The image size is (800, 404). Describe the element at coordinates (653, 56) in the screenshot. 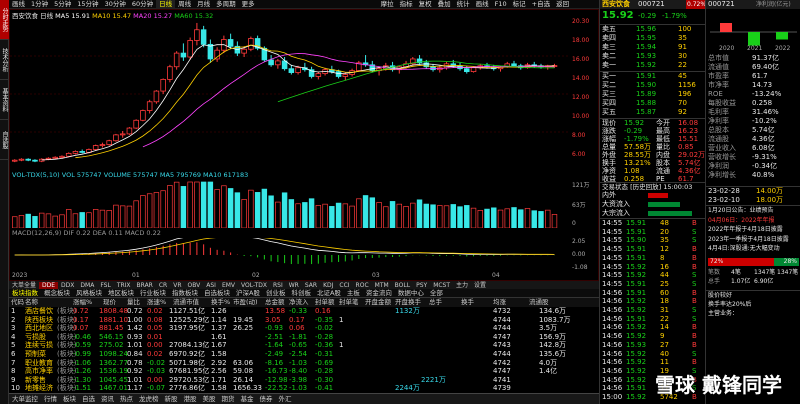

I see `book-row: 卖二 15.93 30` at that location.